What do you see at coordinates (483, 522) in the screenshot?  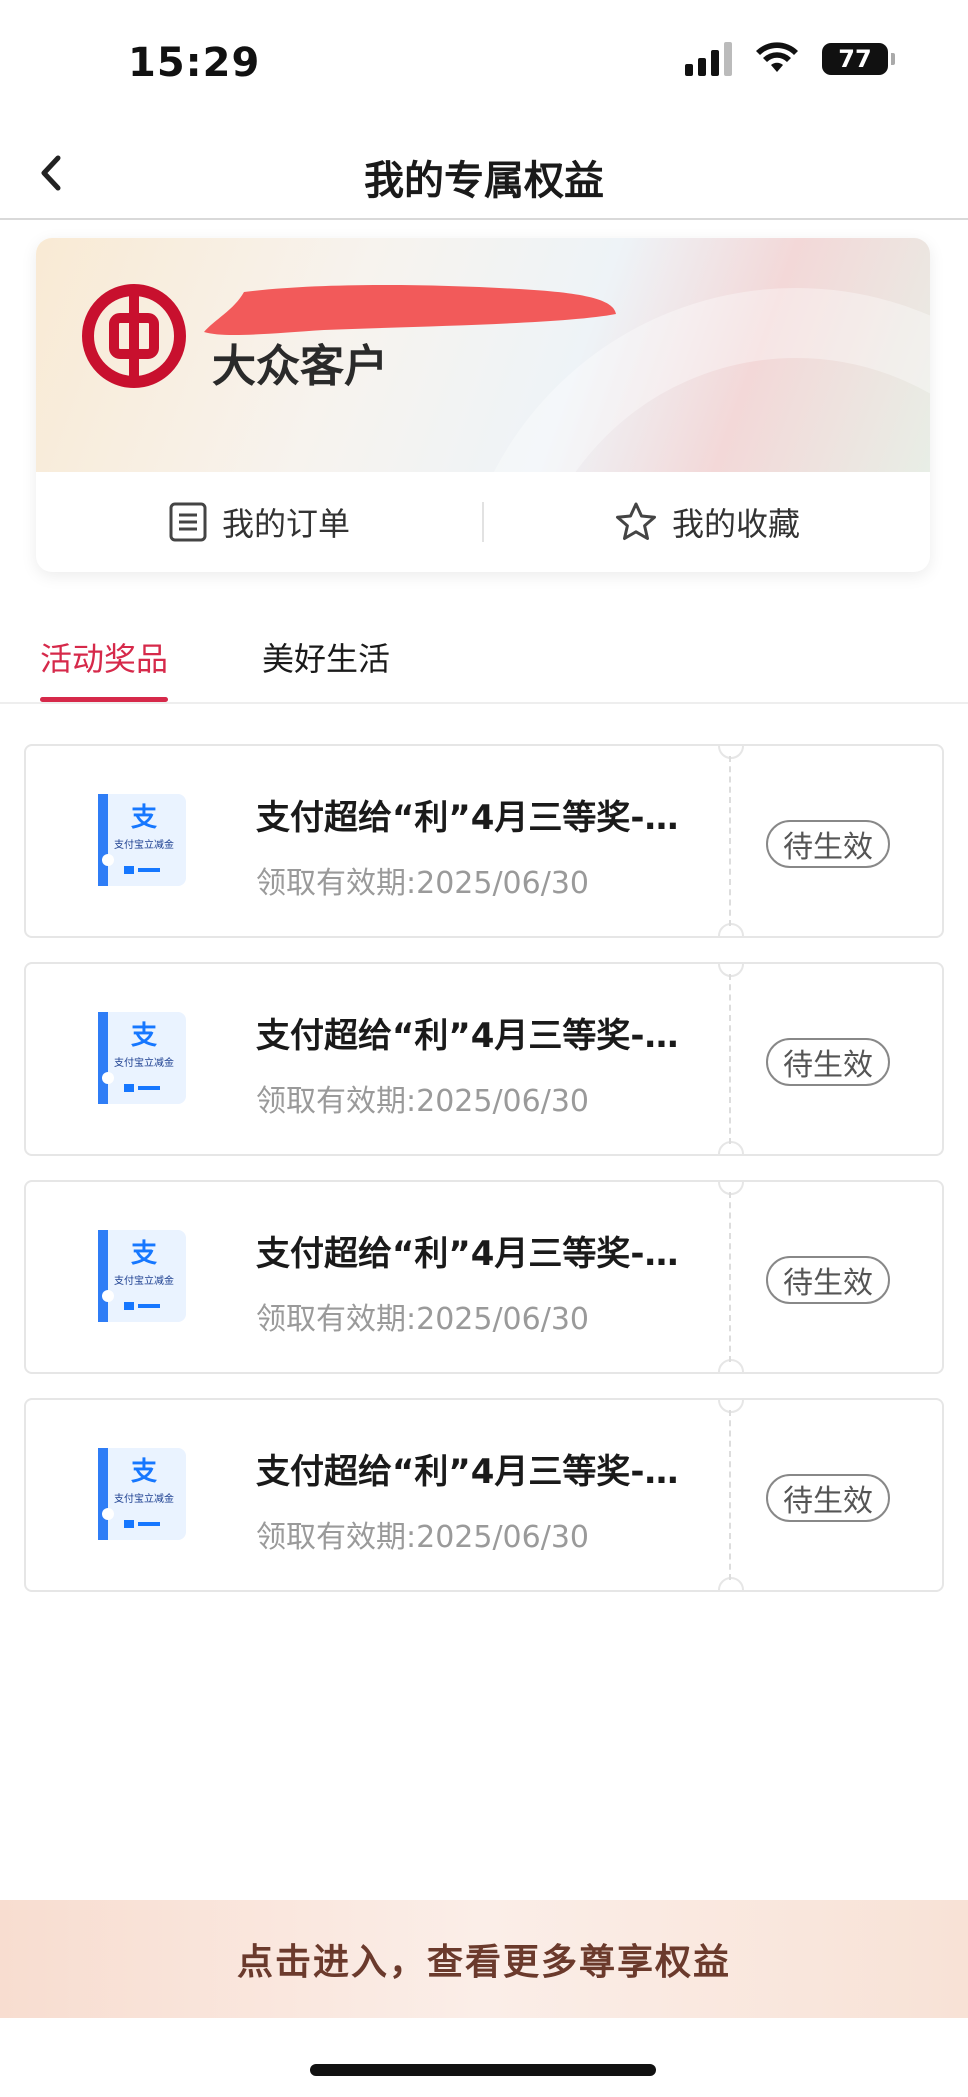 I see `member-card-actions: 我的订单 我的收藏` at bounding box center [483, 522].